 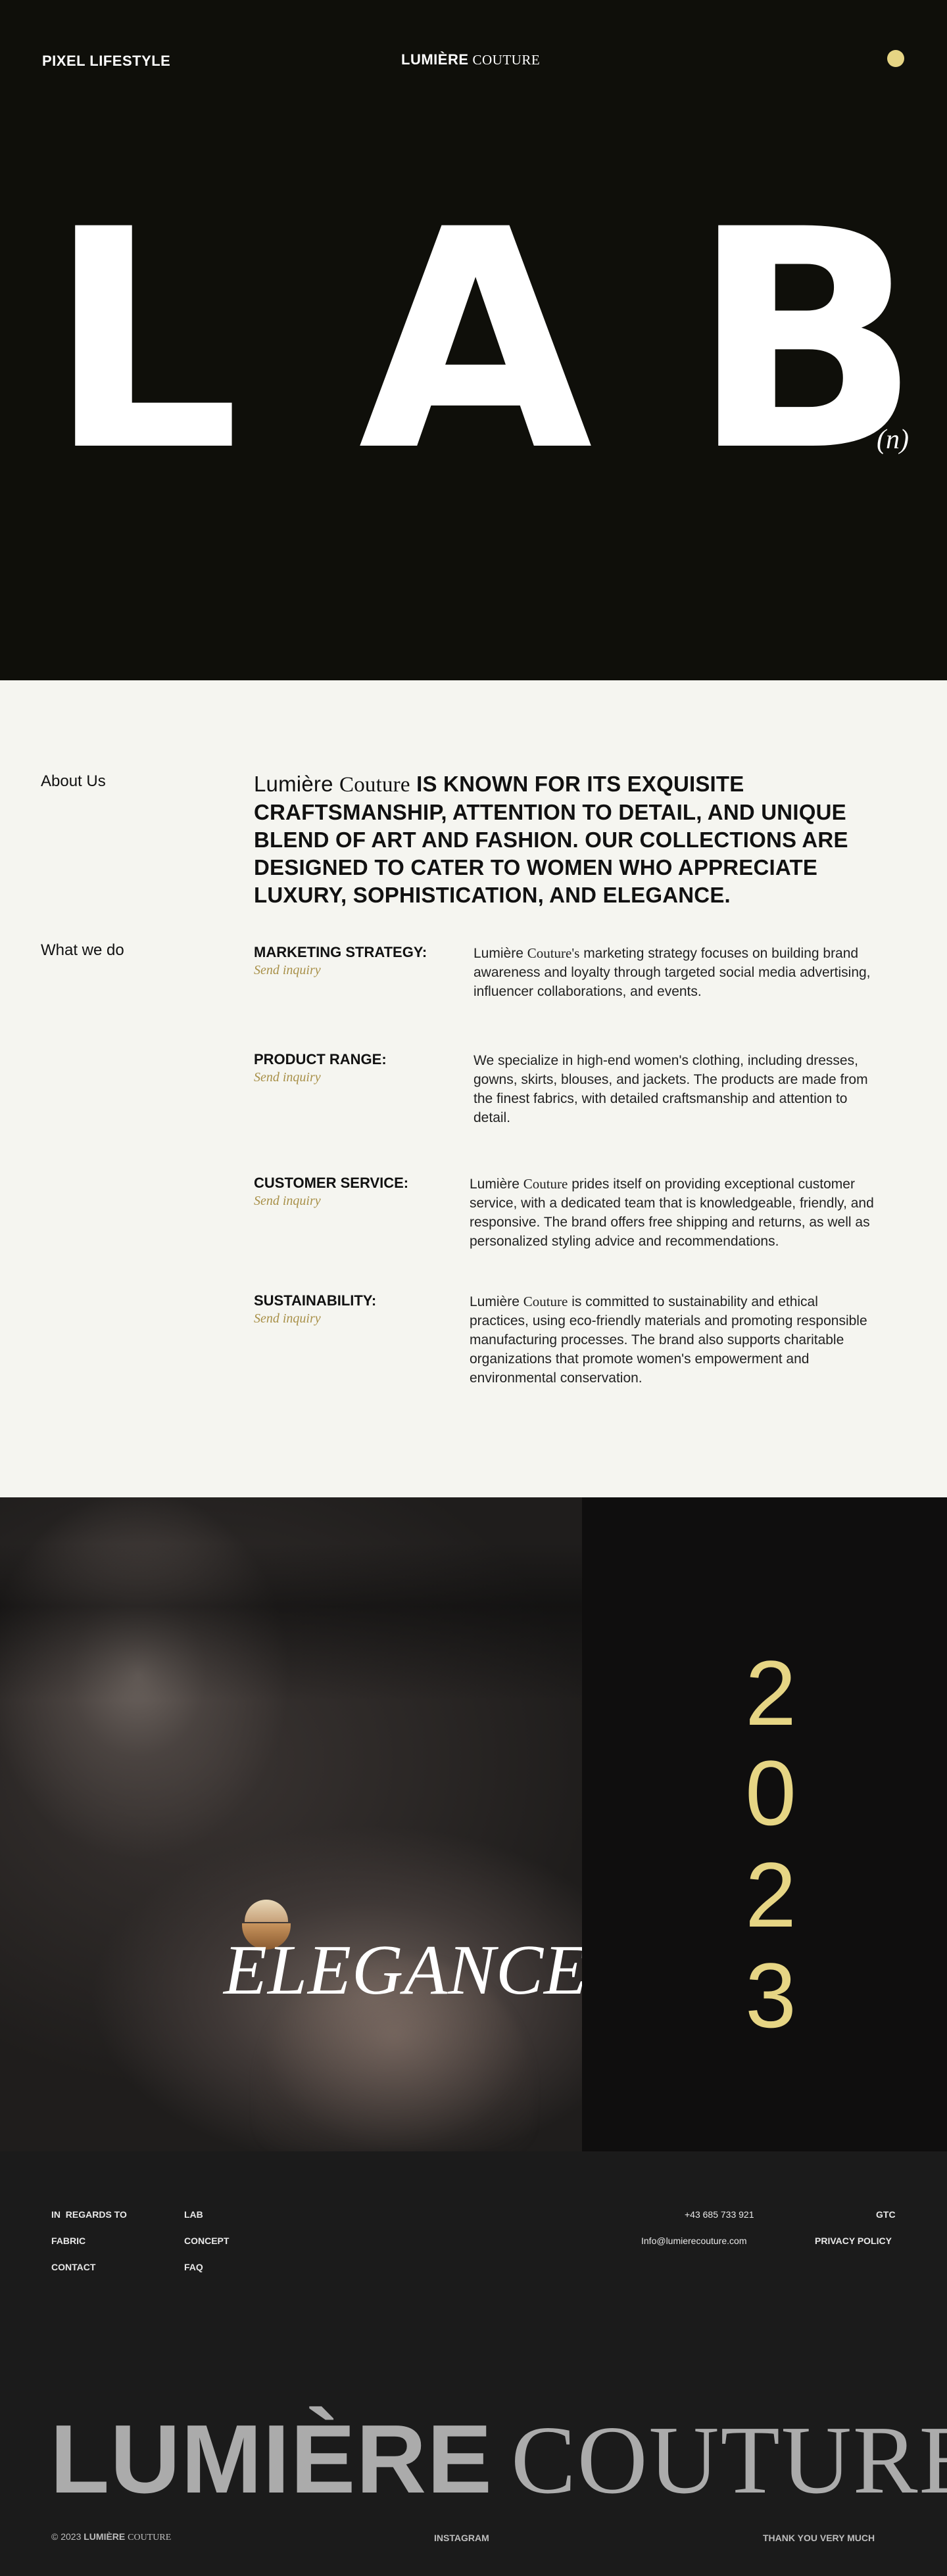 I want to click on earring-icon, so click(x=266, y=1911).